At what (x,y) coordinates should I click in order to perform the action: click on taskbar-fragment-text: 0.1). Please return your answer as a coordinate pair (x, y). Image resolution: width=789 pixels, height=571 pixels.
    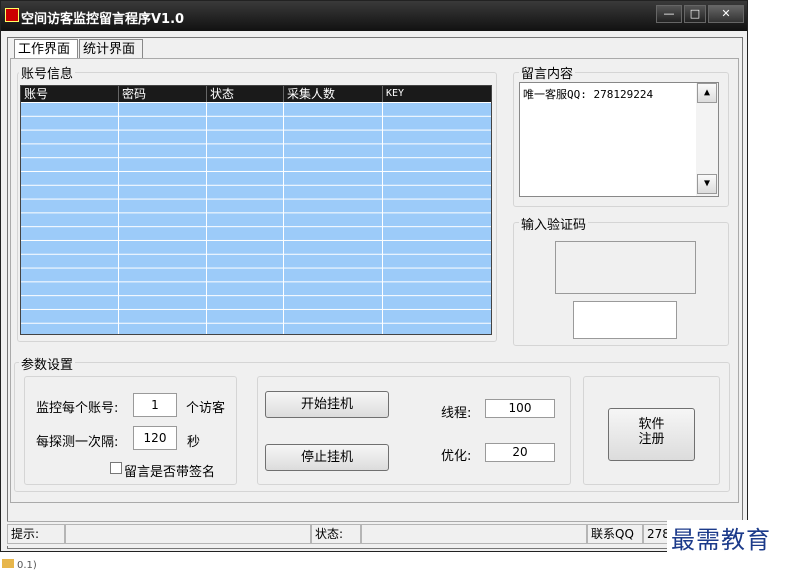
    Looking at the image, I should click on (27, 565).